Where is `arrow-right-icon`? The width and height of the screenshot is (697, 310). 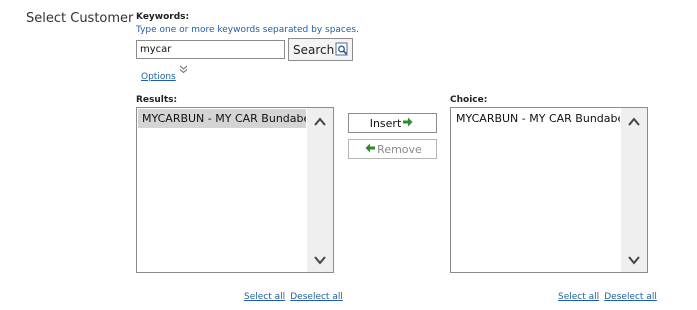 arrow-right-icon is located at coordinates (408, 123).